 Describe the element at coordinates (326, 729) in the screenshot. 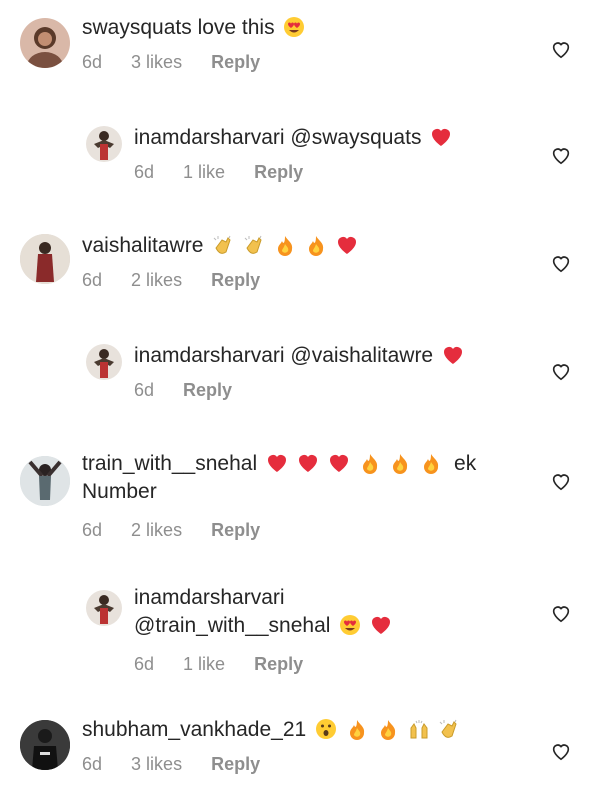

I see `surprised-face-emoji-icon` at that location.